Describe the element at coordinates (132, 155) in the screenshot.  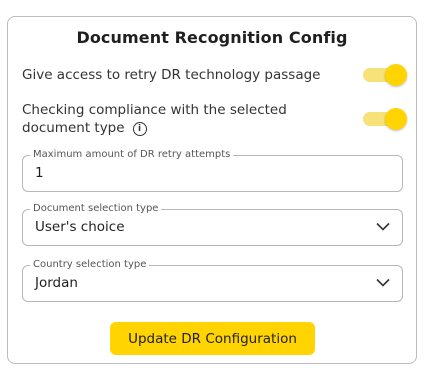
I see `retry-attempts-label: Maximum amount of DR retry attempts` at that location.